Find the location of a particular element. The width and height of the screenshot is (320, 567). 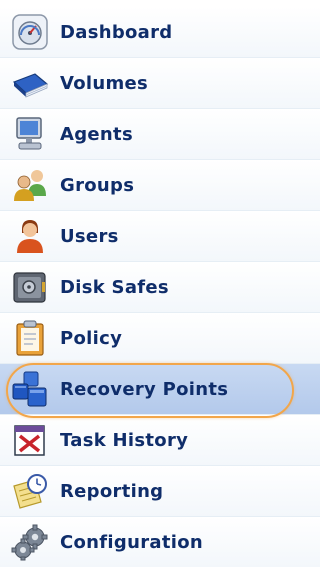

sidebar-item-task-history: Task History is located at coordinates (160, 440).